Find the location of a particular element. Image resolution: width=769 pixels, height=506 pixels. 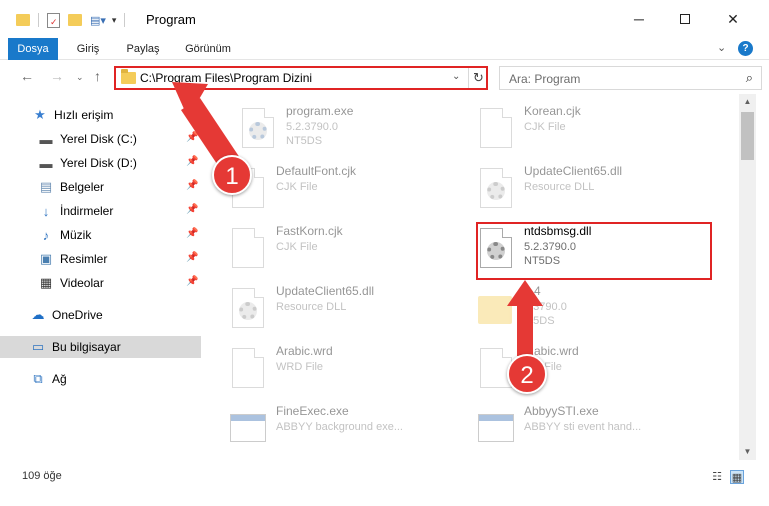

arrow-2-shaft is located at coordinates (525, 329).